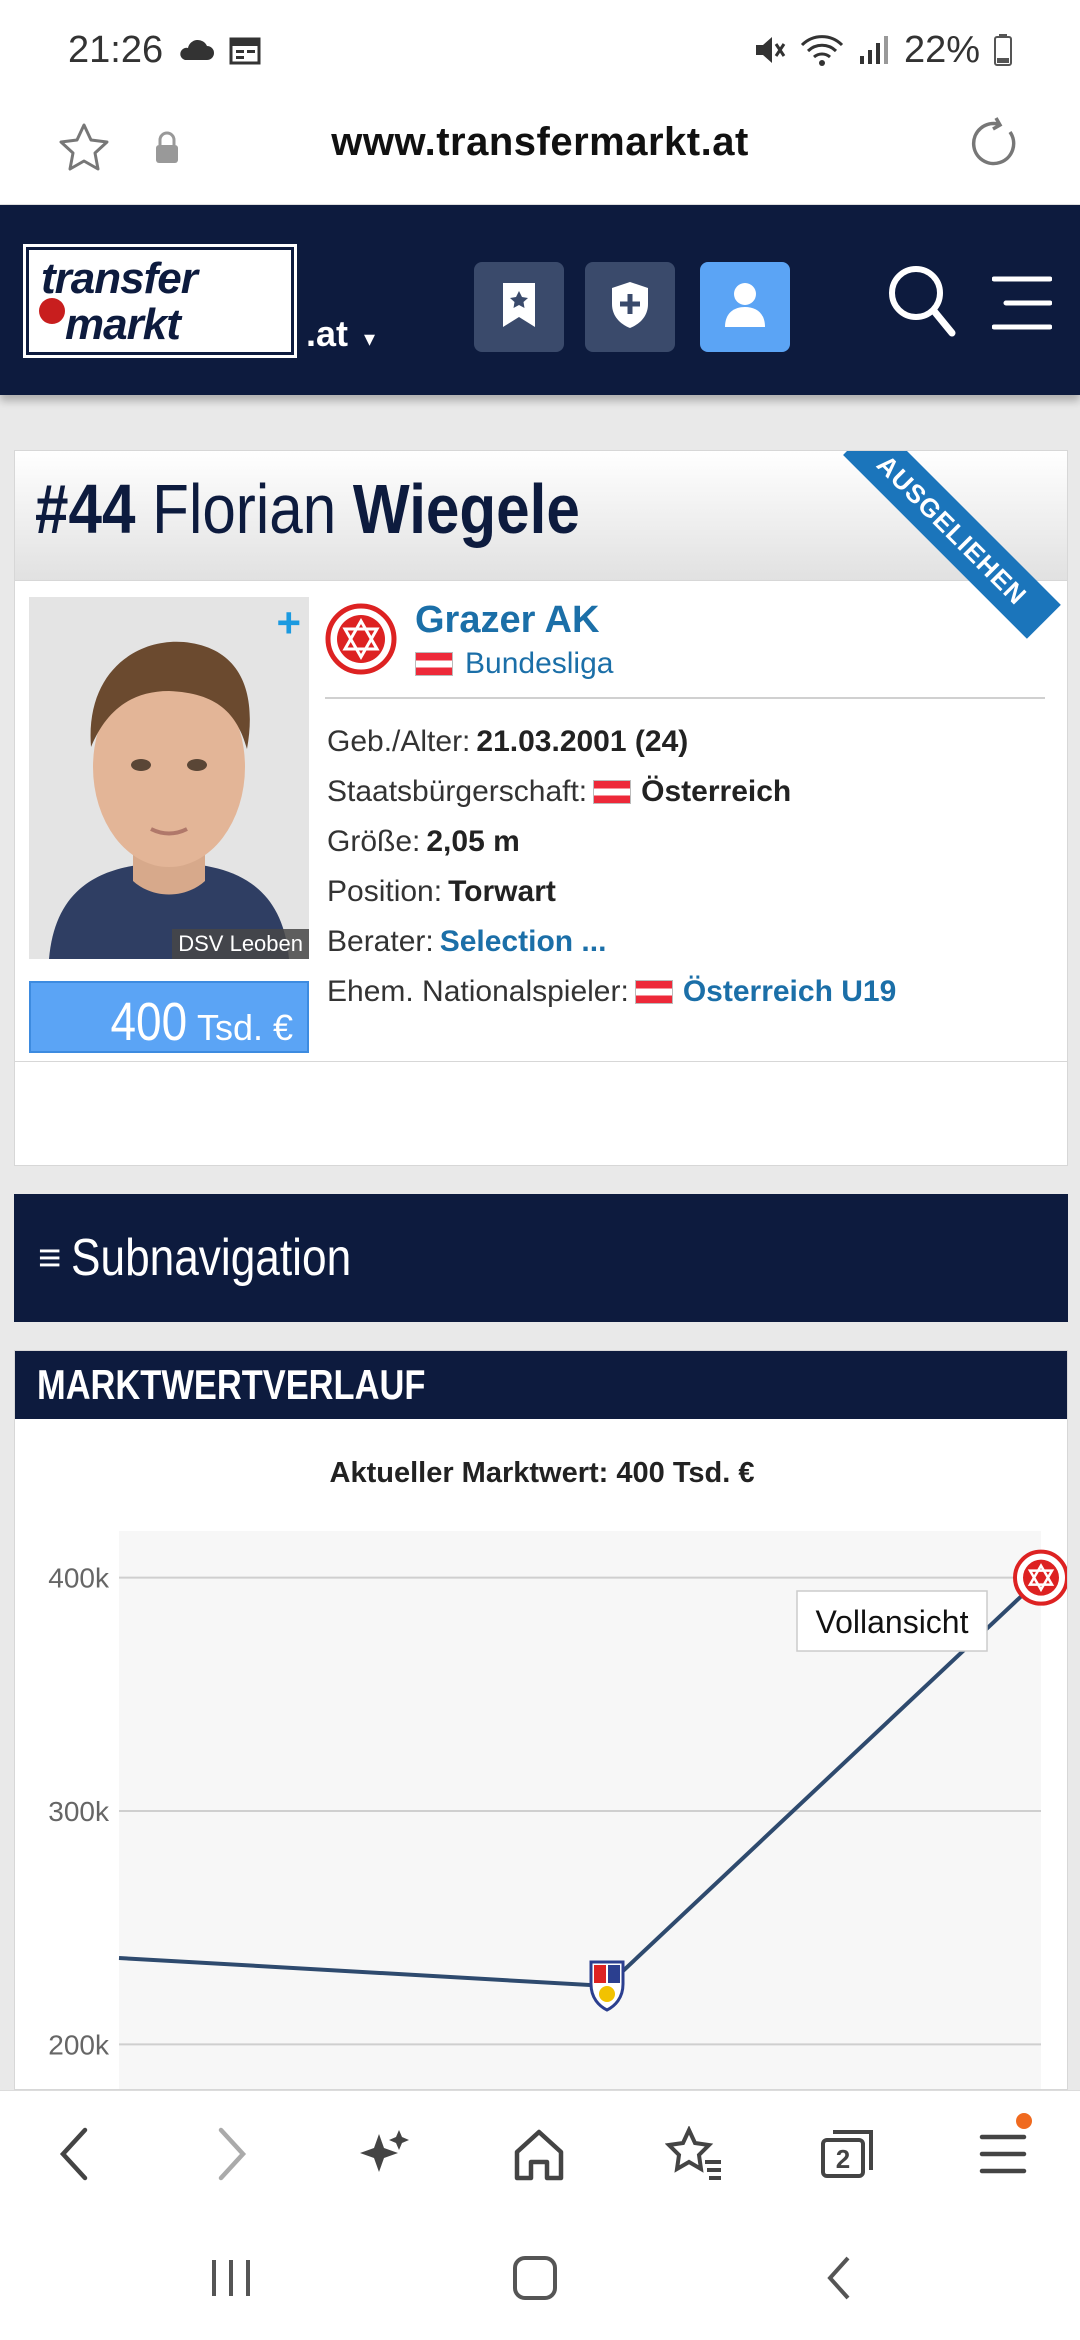 Image resolution: width=1080 pixels, height=2340 pixels. Describe the element at coordinates (692, 842) in the screenshot. I see `info-row-height: Größe: 2,05 m` at that location.